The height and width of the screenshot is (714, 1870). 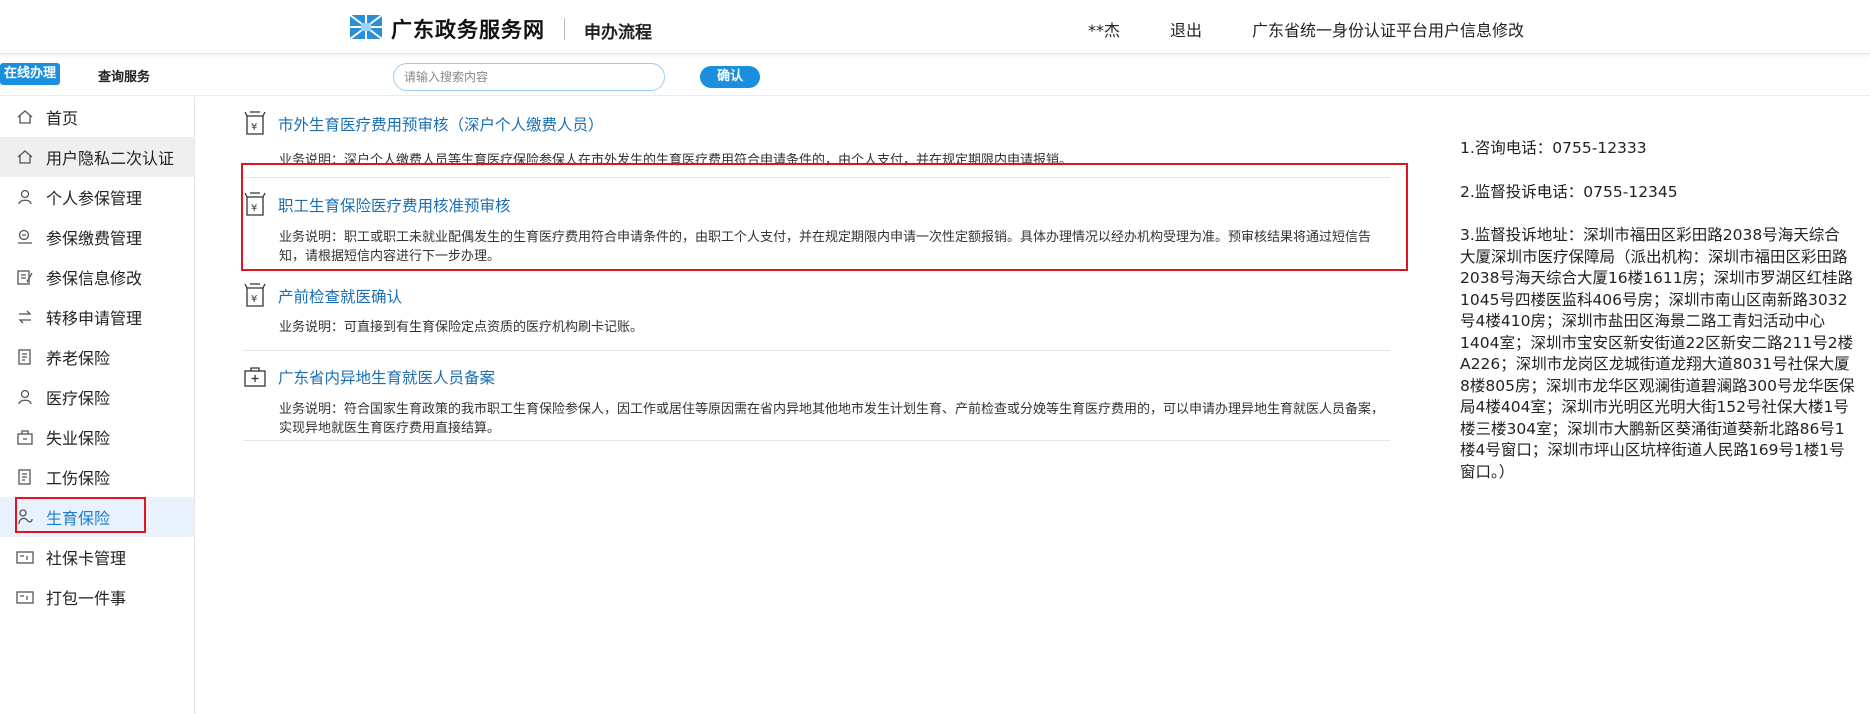 What do you see at coordinates (935, 27) in the screenshot?
I see `top-header: 广东政务服务网 申办流程 **杰 退出 广东省统一身份认证平台用户信息修改` at bounding box center [935, 27].